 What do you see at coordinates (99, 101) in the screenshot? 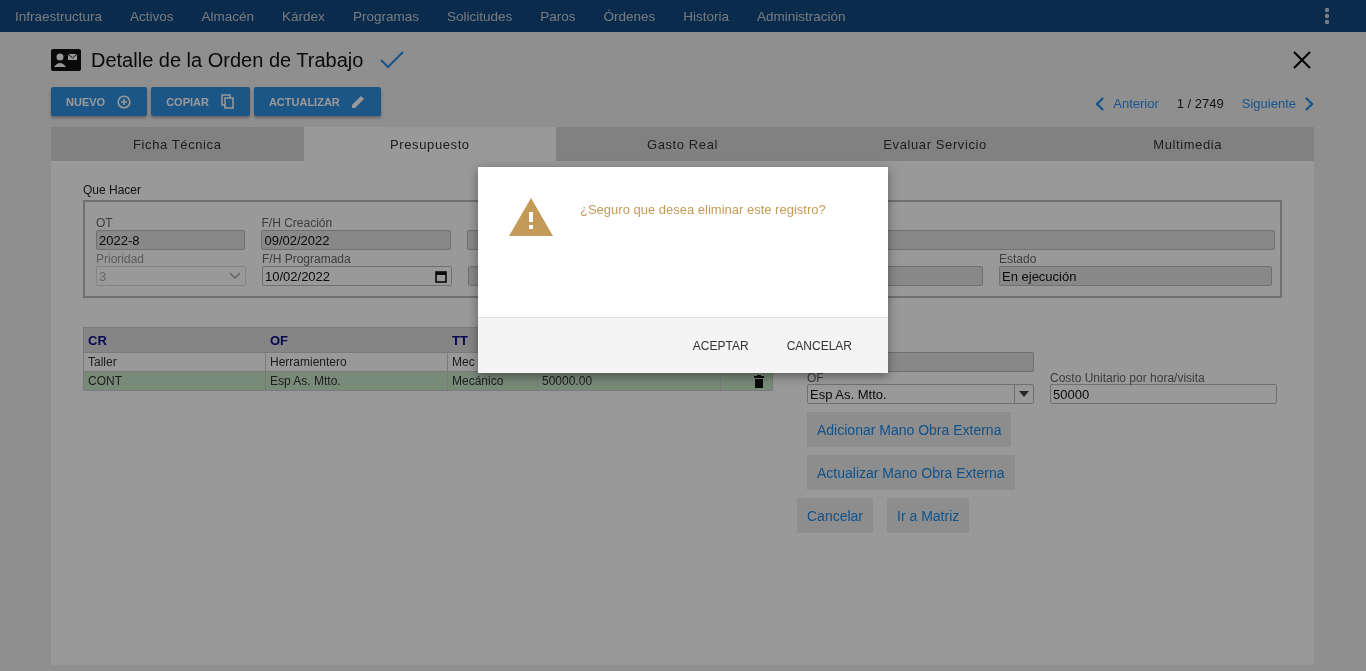
I see `action-button: NUEVO` at bounding box center [99, 101].